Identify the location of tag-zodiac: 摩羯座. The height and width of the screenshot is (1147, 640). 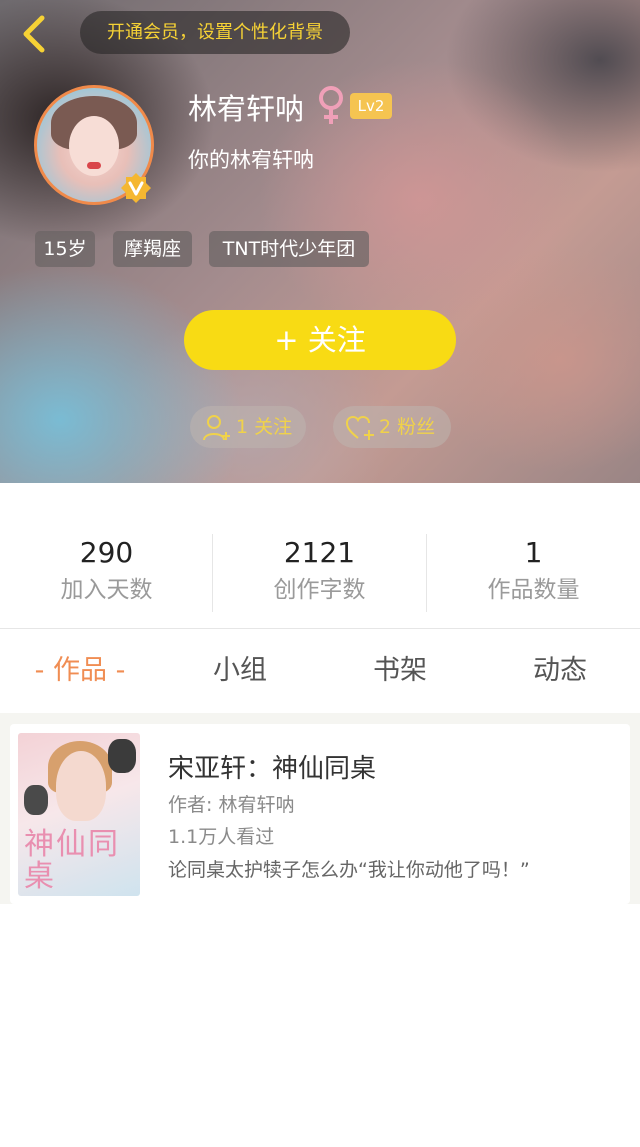
(152, 249).